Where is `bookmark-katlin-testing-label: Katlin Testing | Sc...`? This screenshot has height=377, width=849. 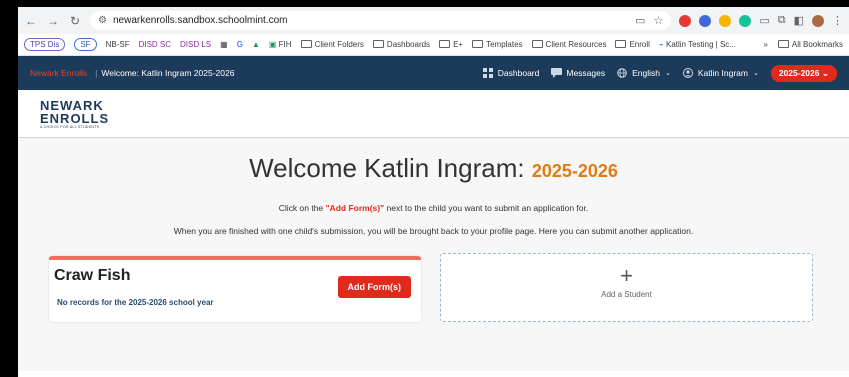 bookmark-katlin-testing-label: Katlin Testing | Sc... is located at coordinates (700, 44).